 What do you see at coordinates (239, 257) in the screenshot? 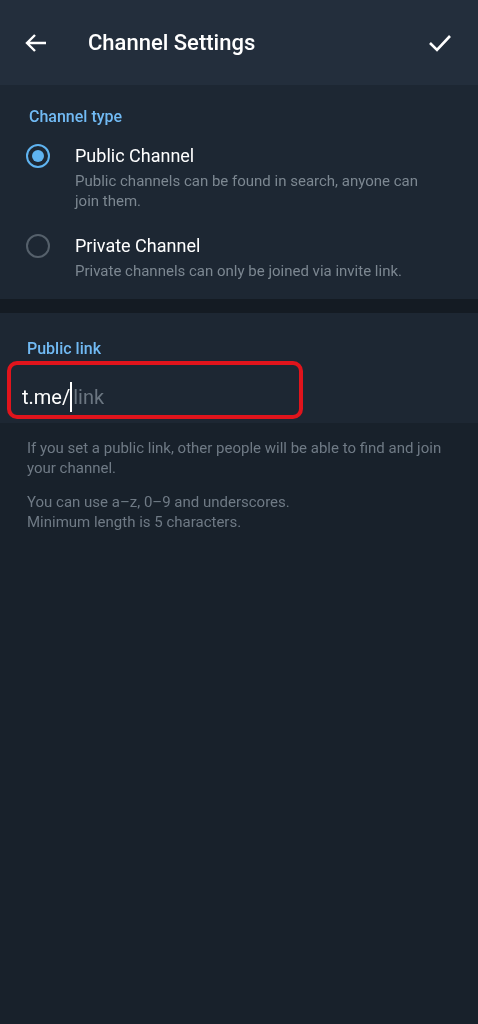
I see `radio-option: Private Channel Private channels can only be joined via invite link.` at bounding box center [239, 257].